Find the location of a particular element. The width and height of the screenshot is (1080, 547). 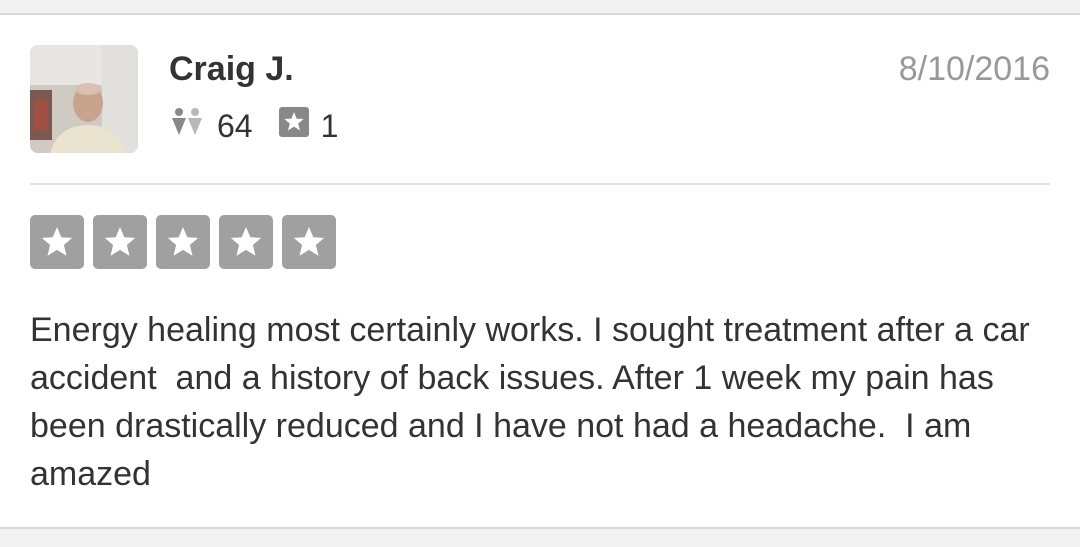

friends-count: 64 is located at coordinates (235, 125).